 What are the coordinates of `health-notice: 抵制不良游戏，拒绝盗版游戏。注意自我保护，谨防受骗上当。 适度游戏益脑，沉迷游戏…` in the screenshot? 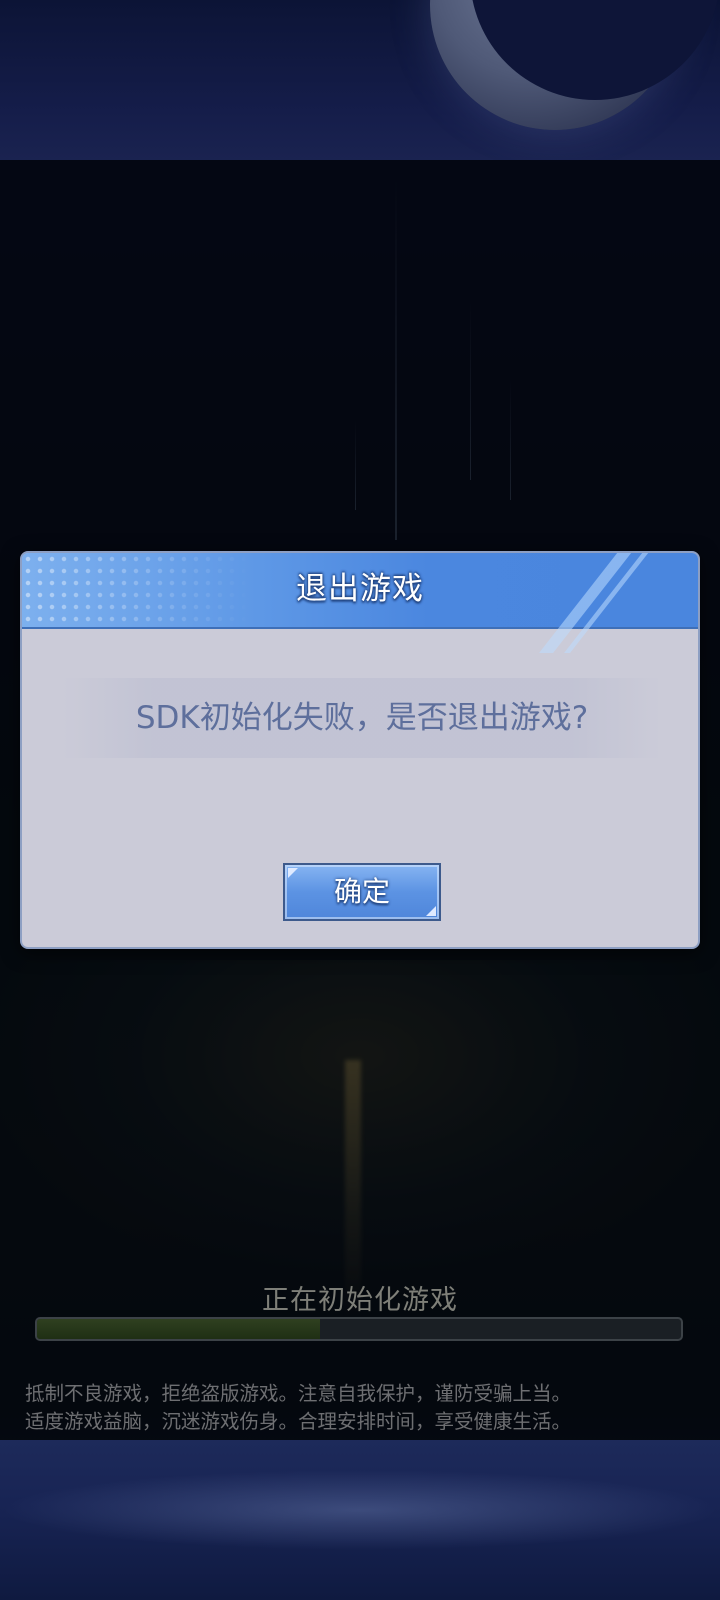 It's located at (365, 1408).